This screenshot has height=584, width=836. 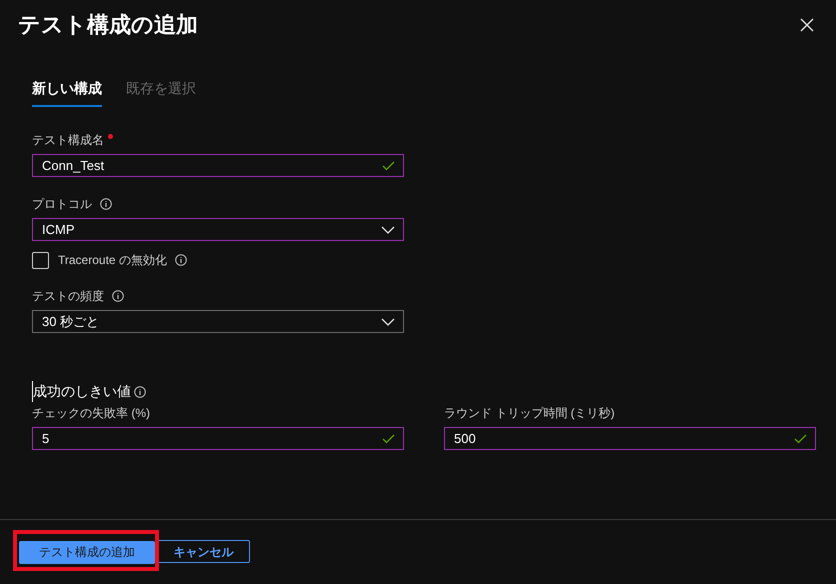 I want to click on cancel-button: キャンセル, so click(x=203, y=551).